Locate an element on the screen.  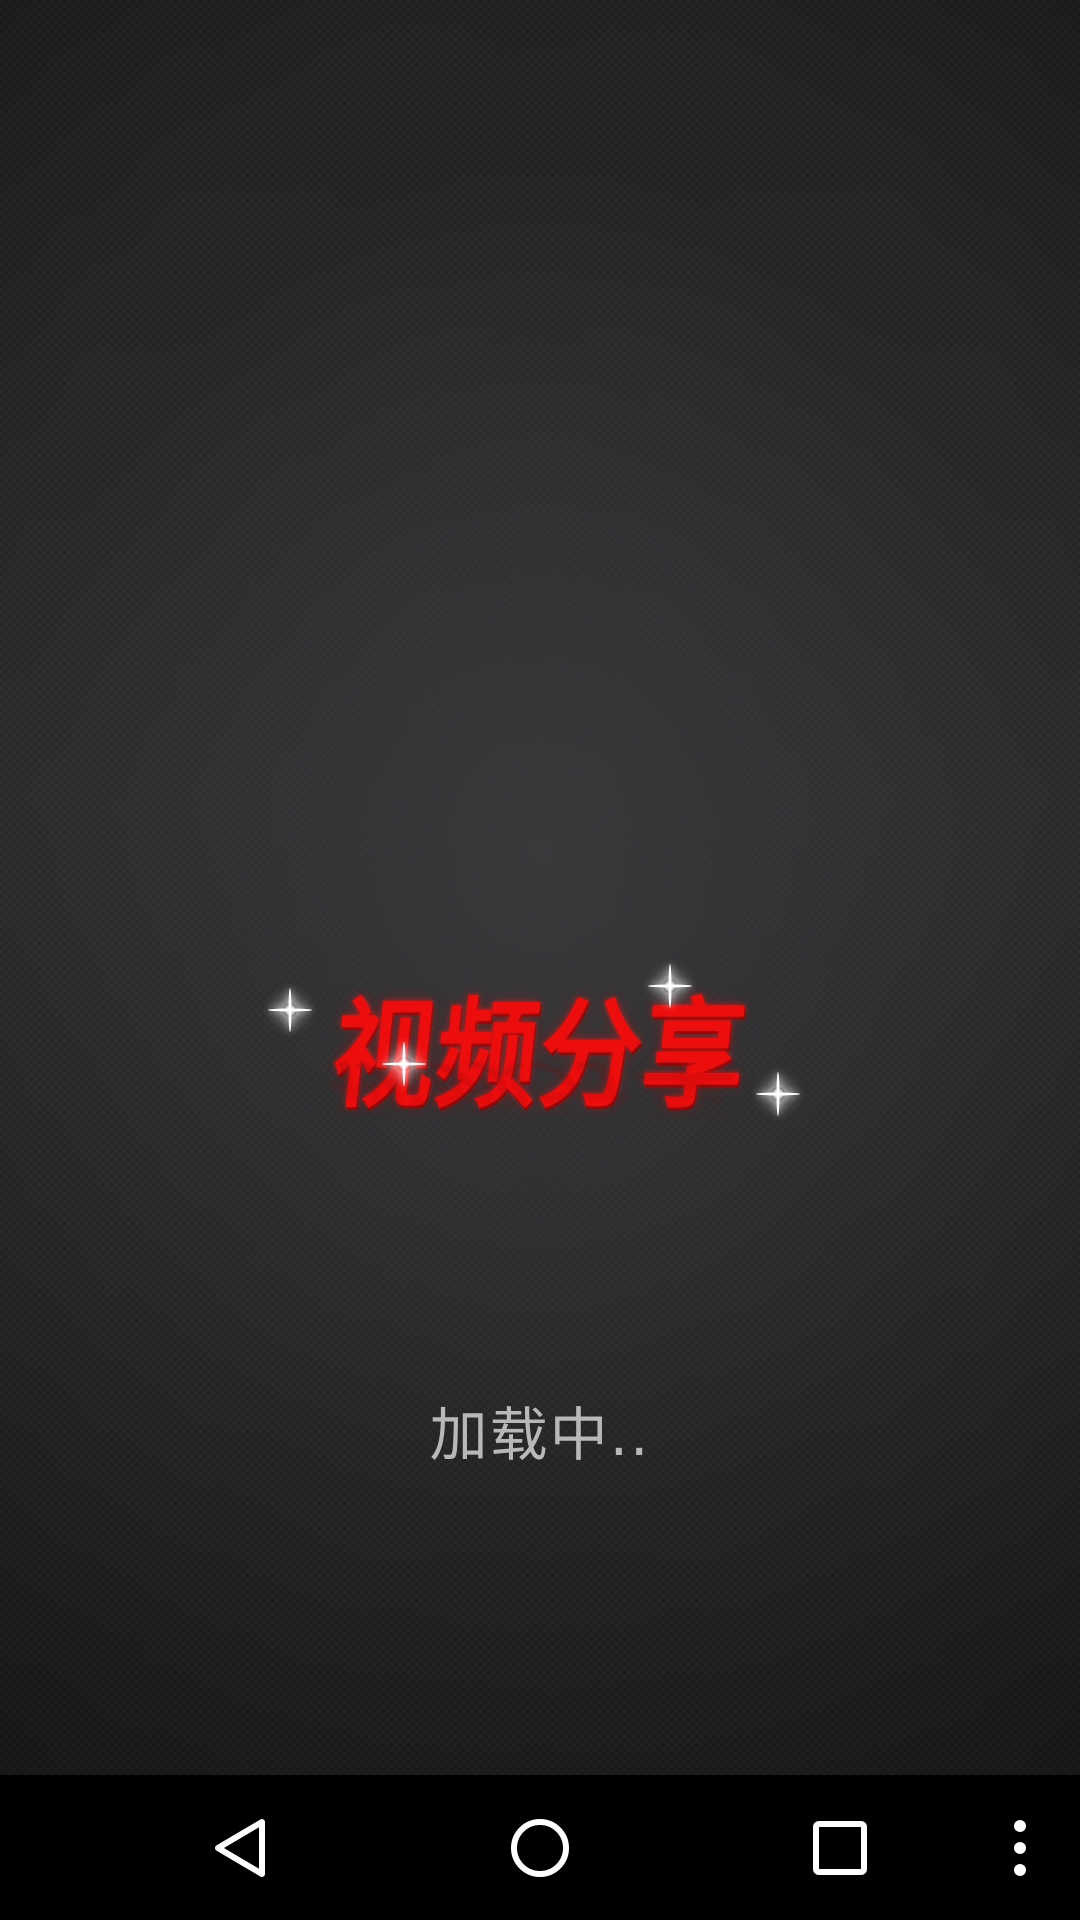
back-button is located at coordinates (240, 1847).